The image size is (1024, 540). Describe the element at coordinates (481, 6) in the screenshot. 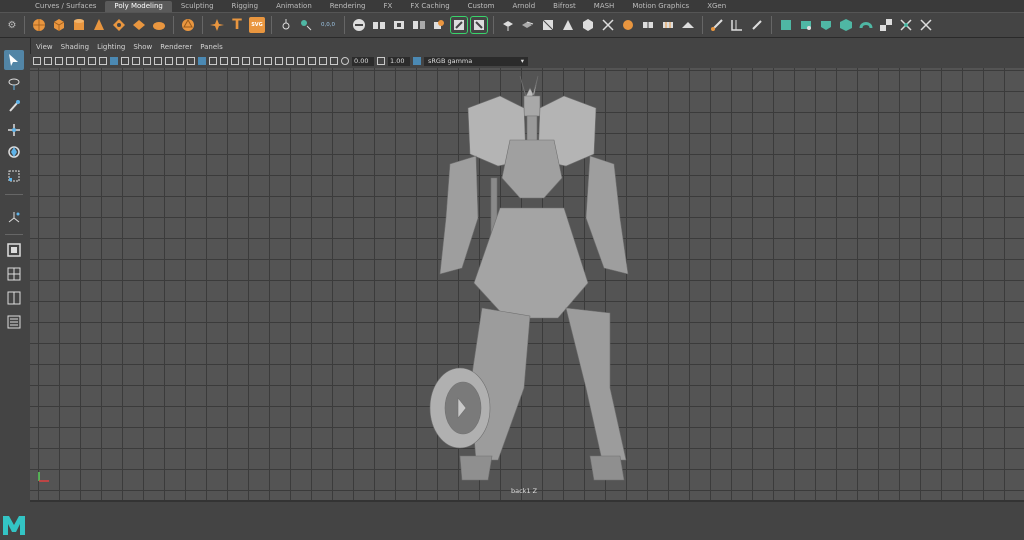

I see `tab-custom: Custom` at that location.